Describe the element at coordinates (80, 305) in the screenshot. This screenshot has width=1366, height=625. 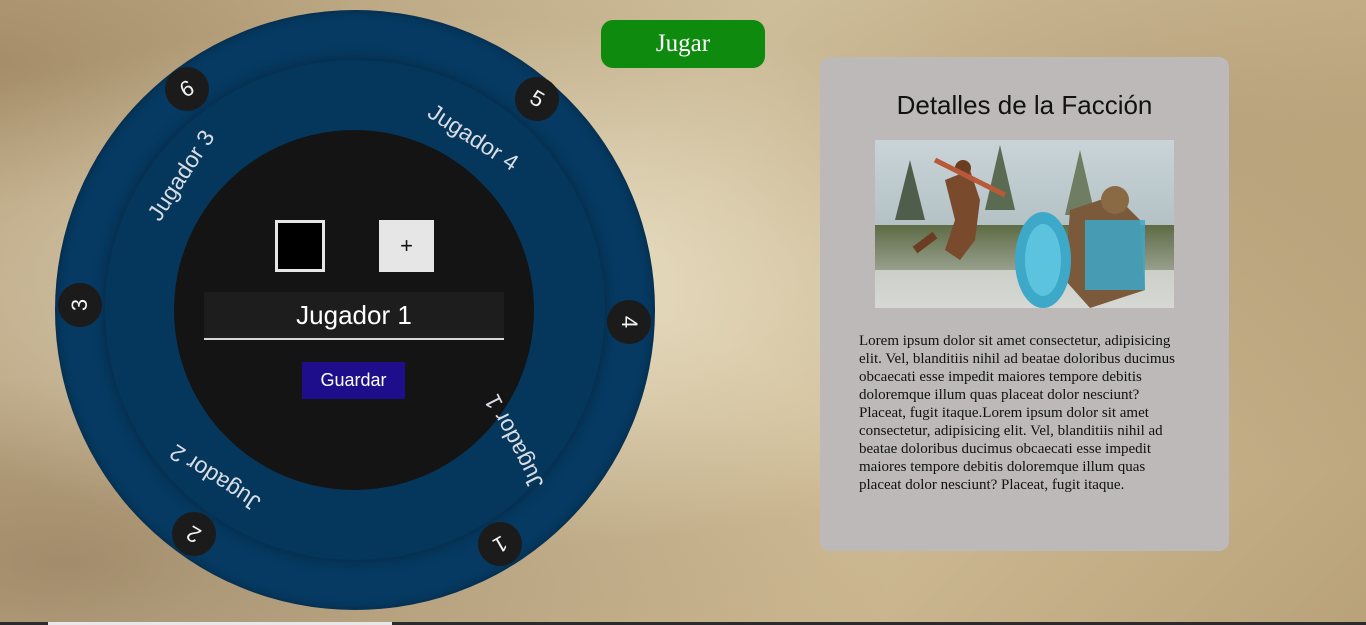
I see `slot-number-3: 3` at that location.